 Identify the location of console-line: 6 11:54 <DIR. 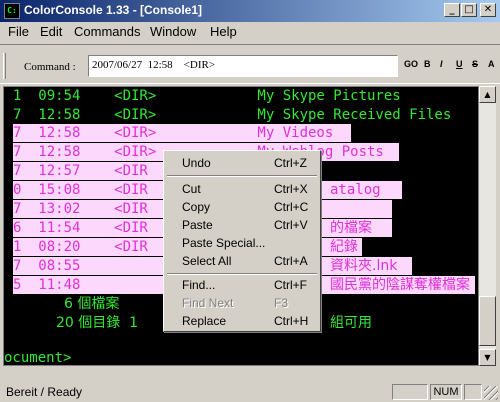
(80, 228).